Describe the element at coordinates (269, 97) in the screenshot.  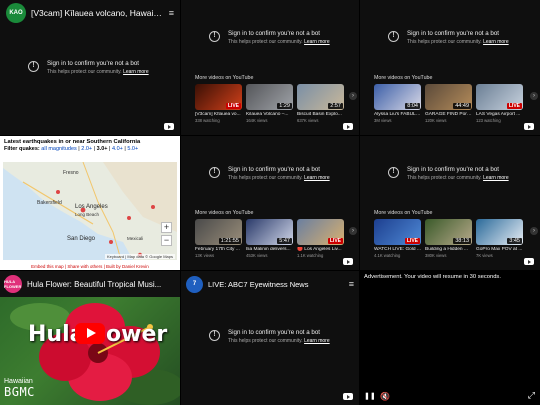
I see `thumbnail-image: 1:29` at that location.